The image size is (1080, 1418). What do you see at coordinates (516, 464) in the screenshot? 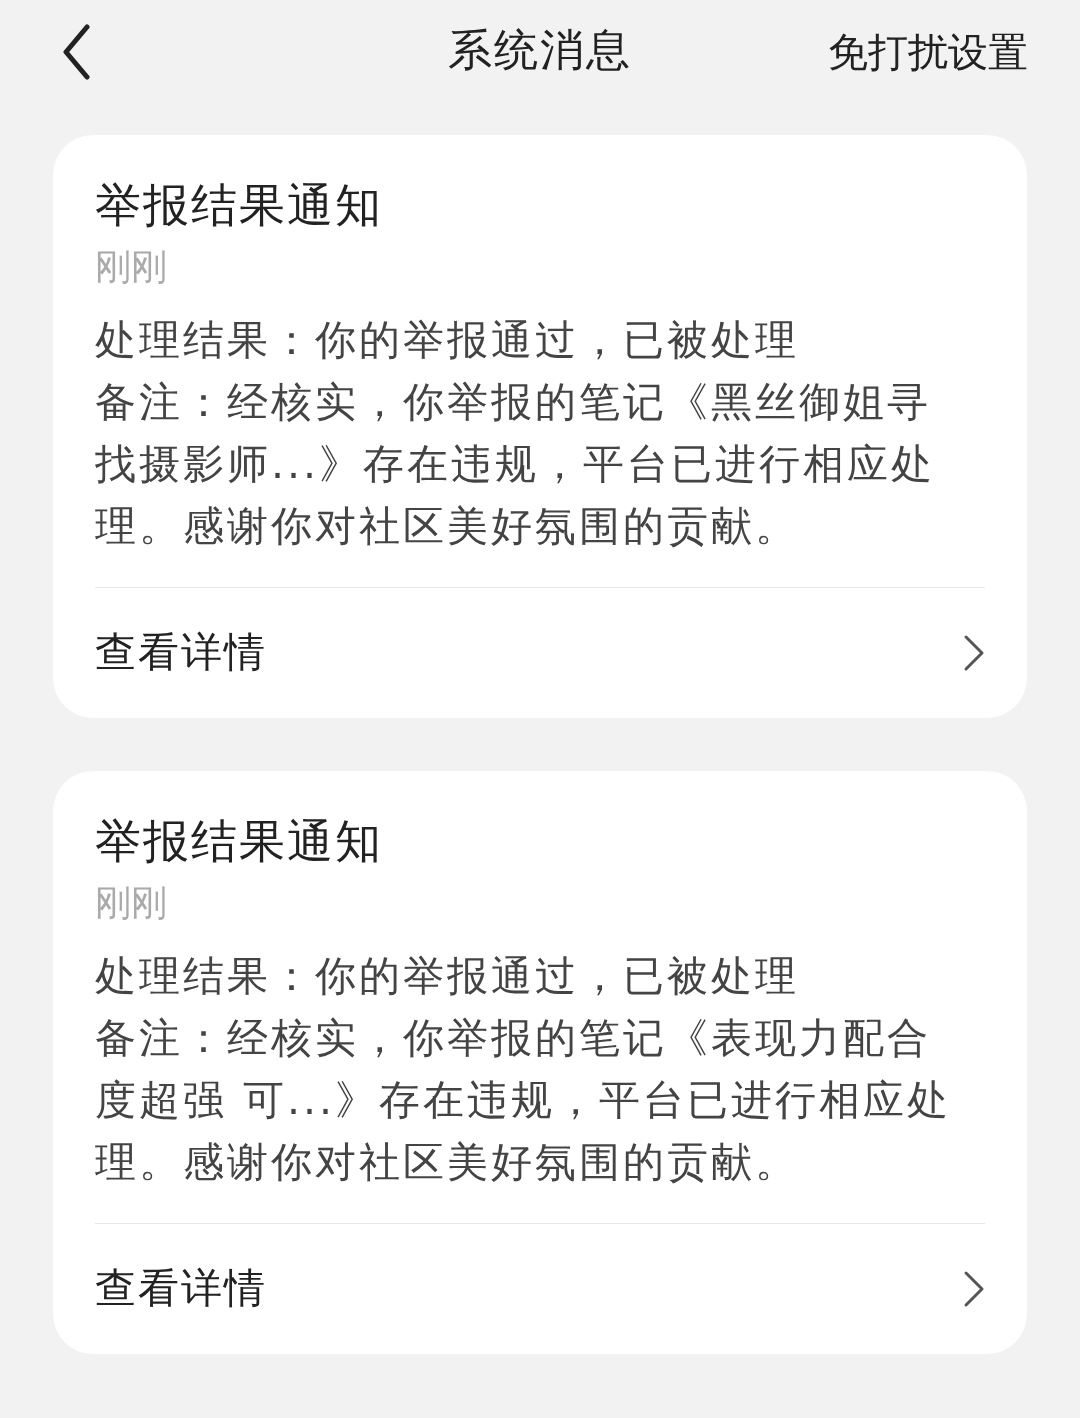
I see `message-note: 备注：经核实，你举报的笔记《黑丝御姐寻找摄影师...》存在违规，平台已进行相应处理。感谢你对社区美好氛围的贡献。` at bounding box center [516, 464].